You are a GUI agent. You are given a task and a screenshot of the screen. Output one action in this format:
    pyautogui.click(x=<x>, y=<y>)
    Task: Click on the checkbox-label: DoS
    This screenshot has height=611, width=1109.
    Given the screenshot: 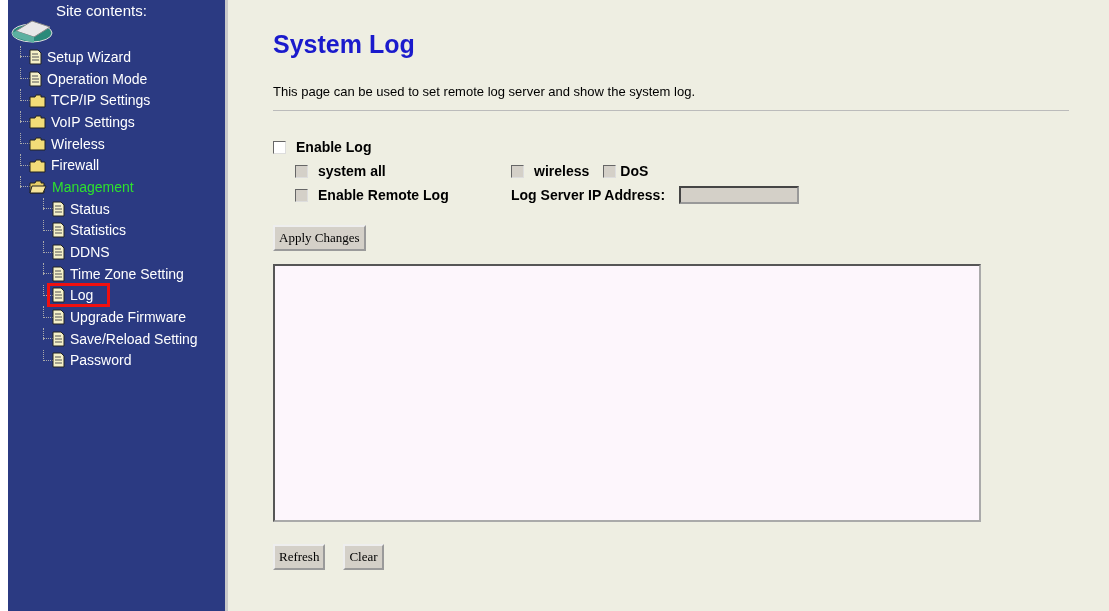 What is the action you would take?
    pyautogui.click(x=634, y=171)
    